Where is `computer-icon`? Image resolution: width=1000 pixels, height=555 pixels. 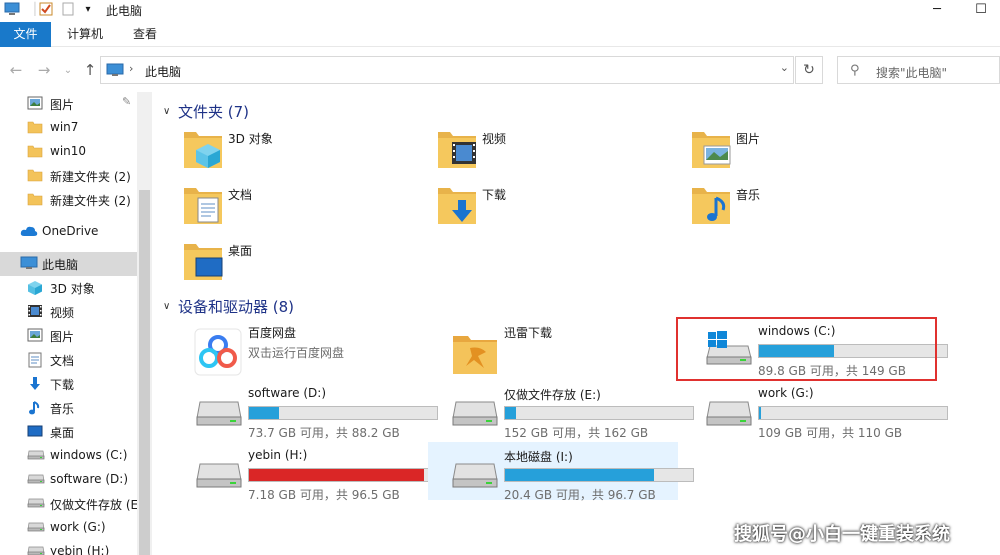
computer-icon is located at coordinates (12, 9).